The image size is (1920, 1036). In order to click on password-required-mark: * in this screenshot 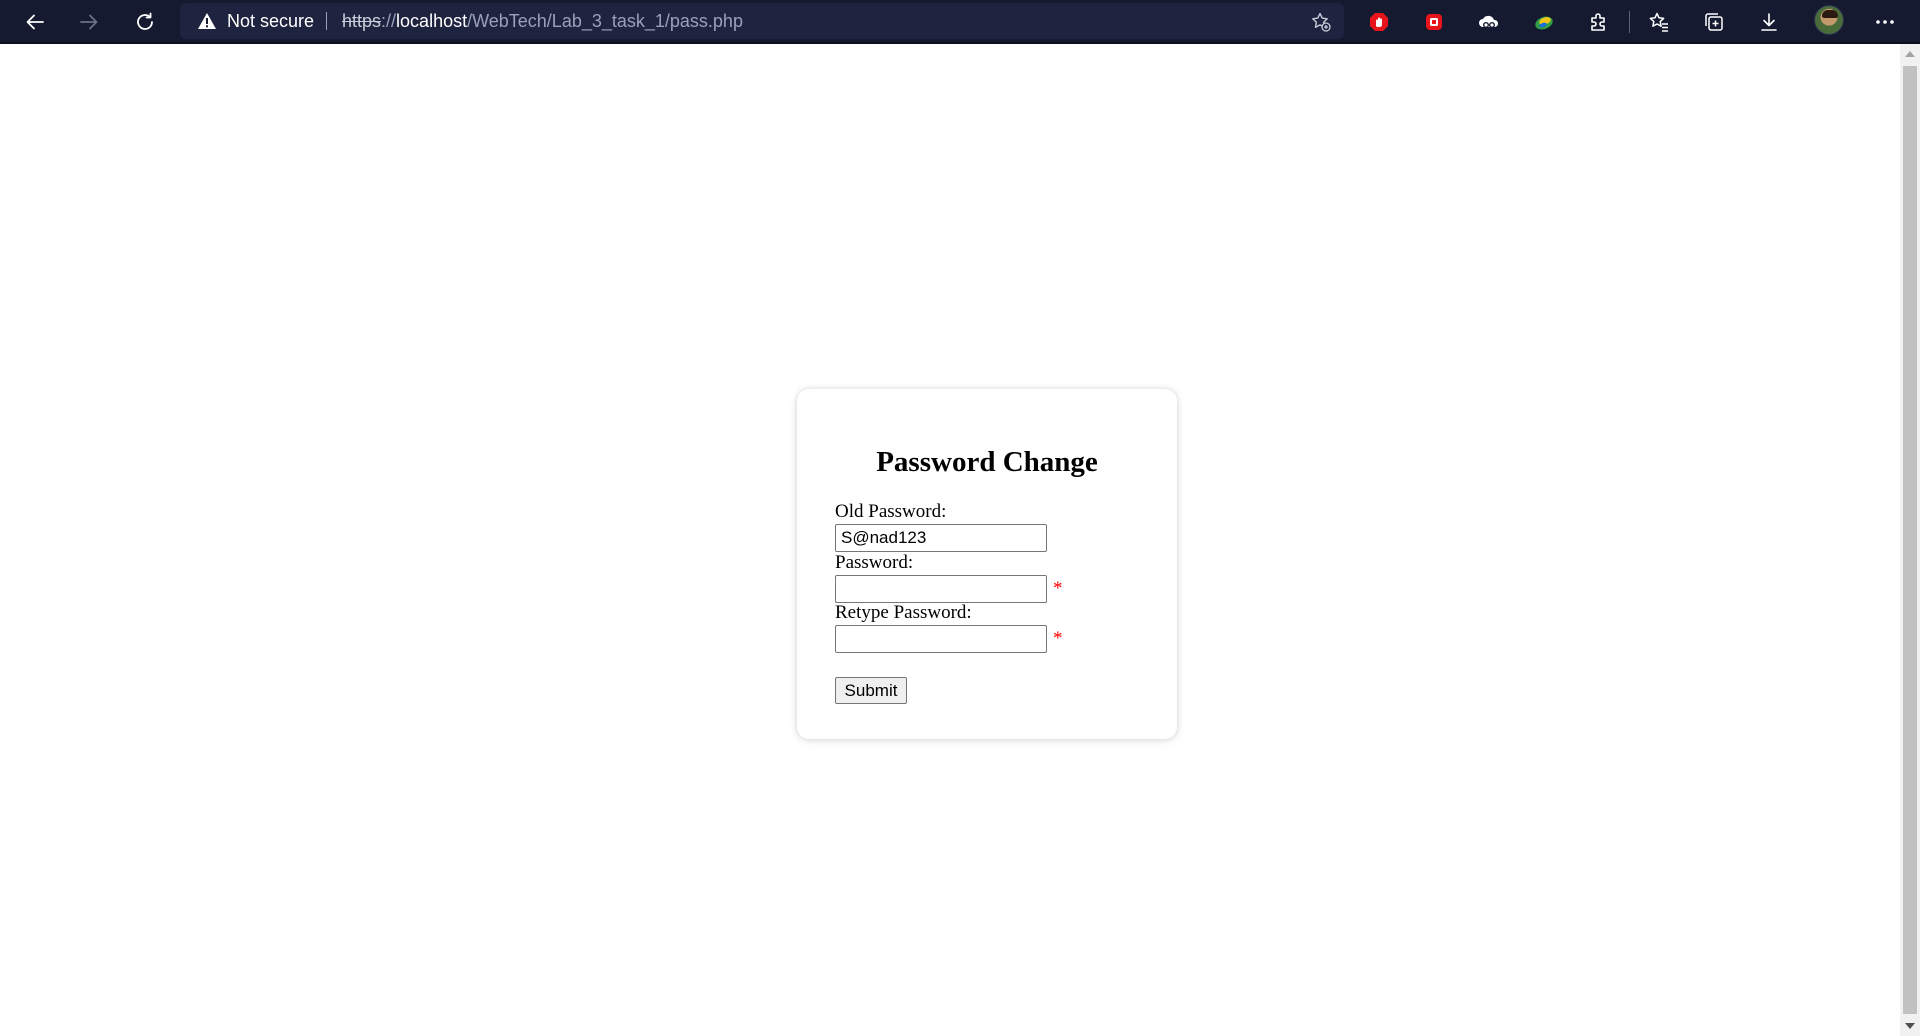, I will do `click(1058, 588)`.